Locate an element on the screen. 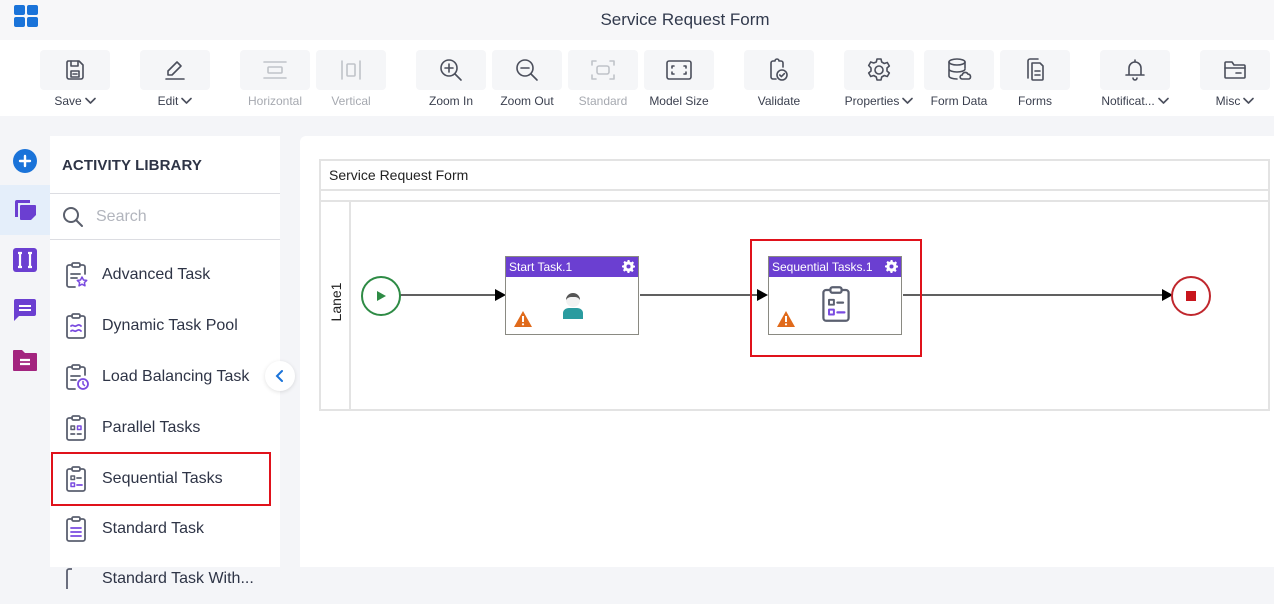  search-input is located at coordinates (181, 217).